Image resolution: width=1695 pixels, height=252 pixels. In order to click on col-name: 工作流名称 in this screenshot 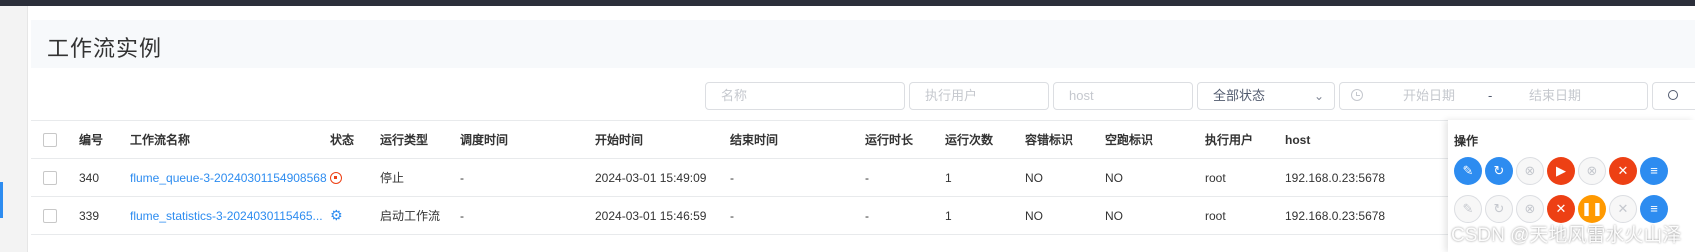, I will do `click(230, 139)`.